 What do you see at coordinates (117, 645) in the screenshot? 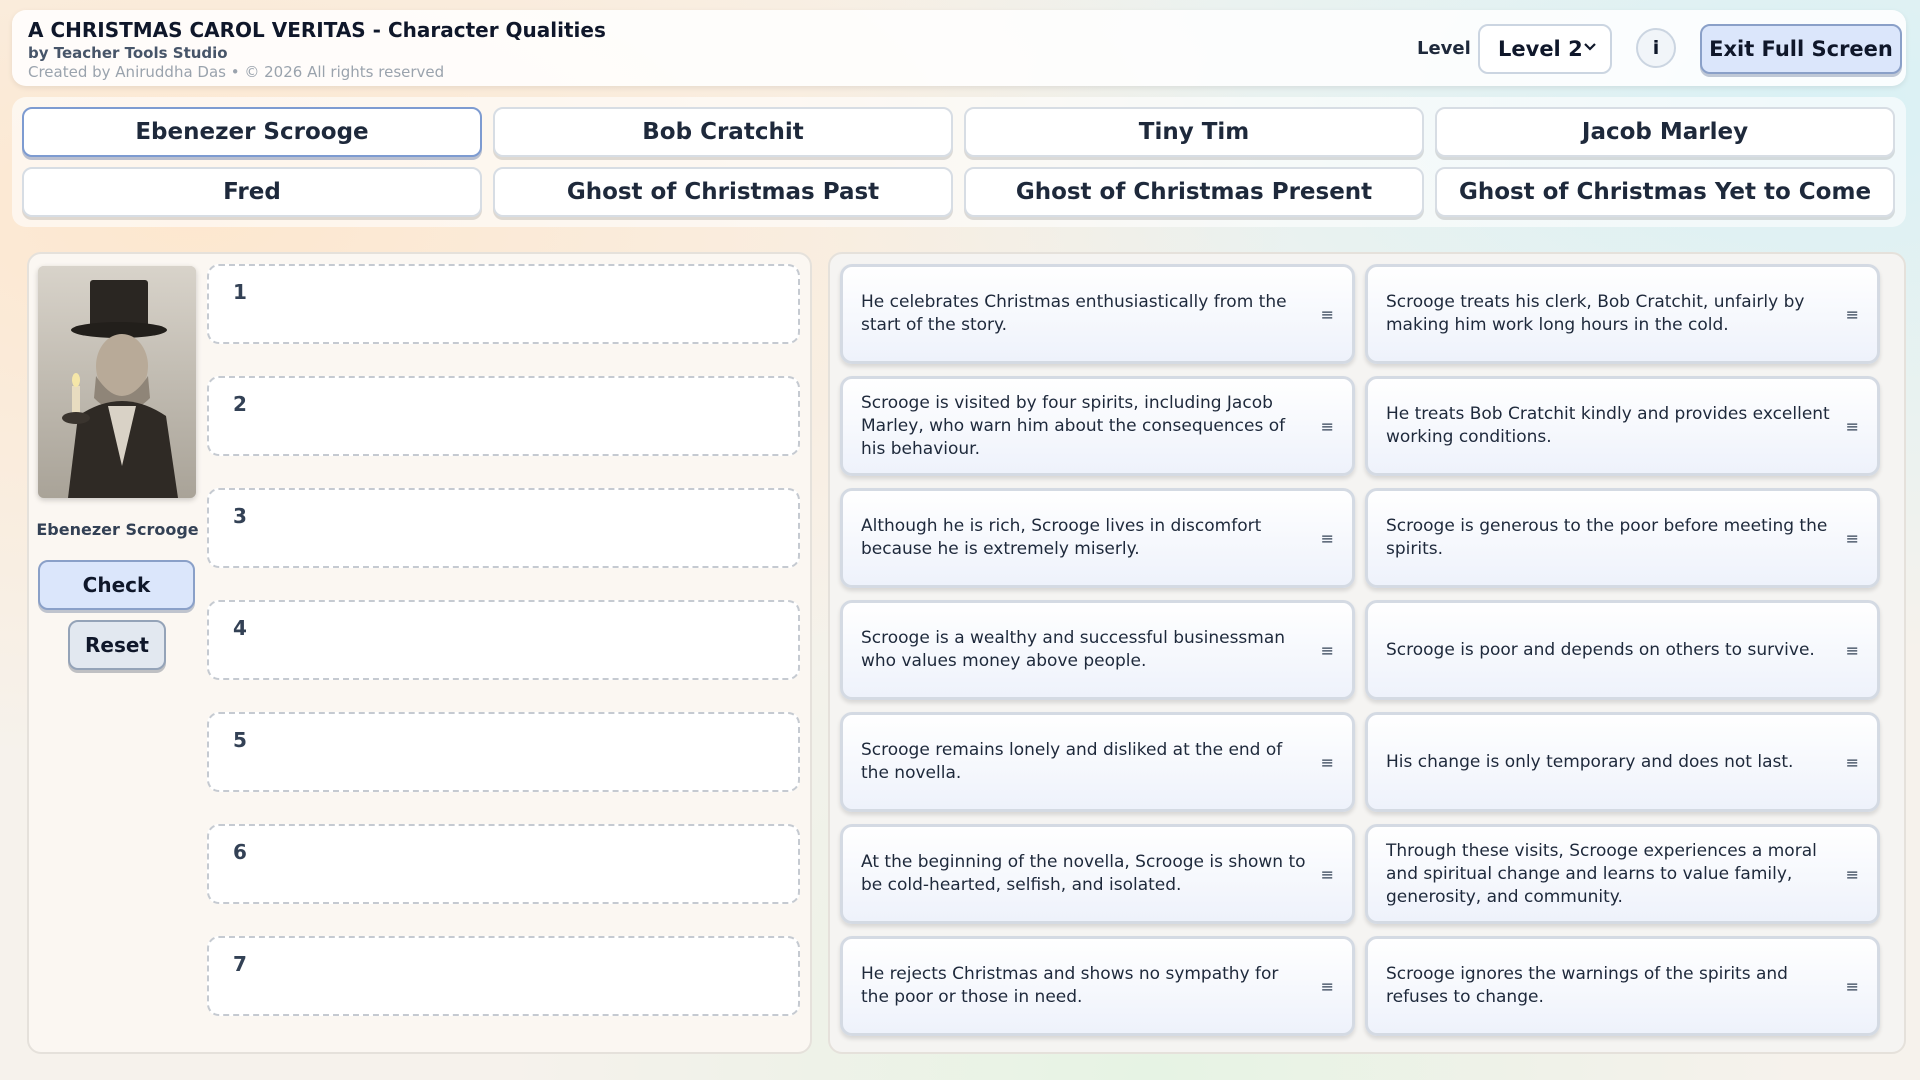
I see `reset-button: Reset` at bounding box center [117, 645].